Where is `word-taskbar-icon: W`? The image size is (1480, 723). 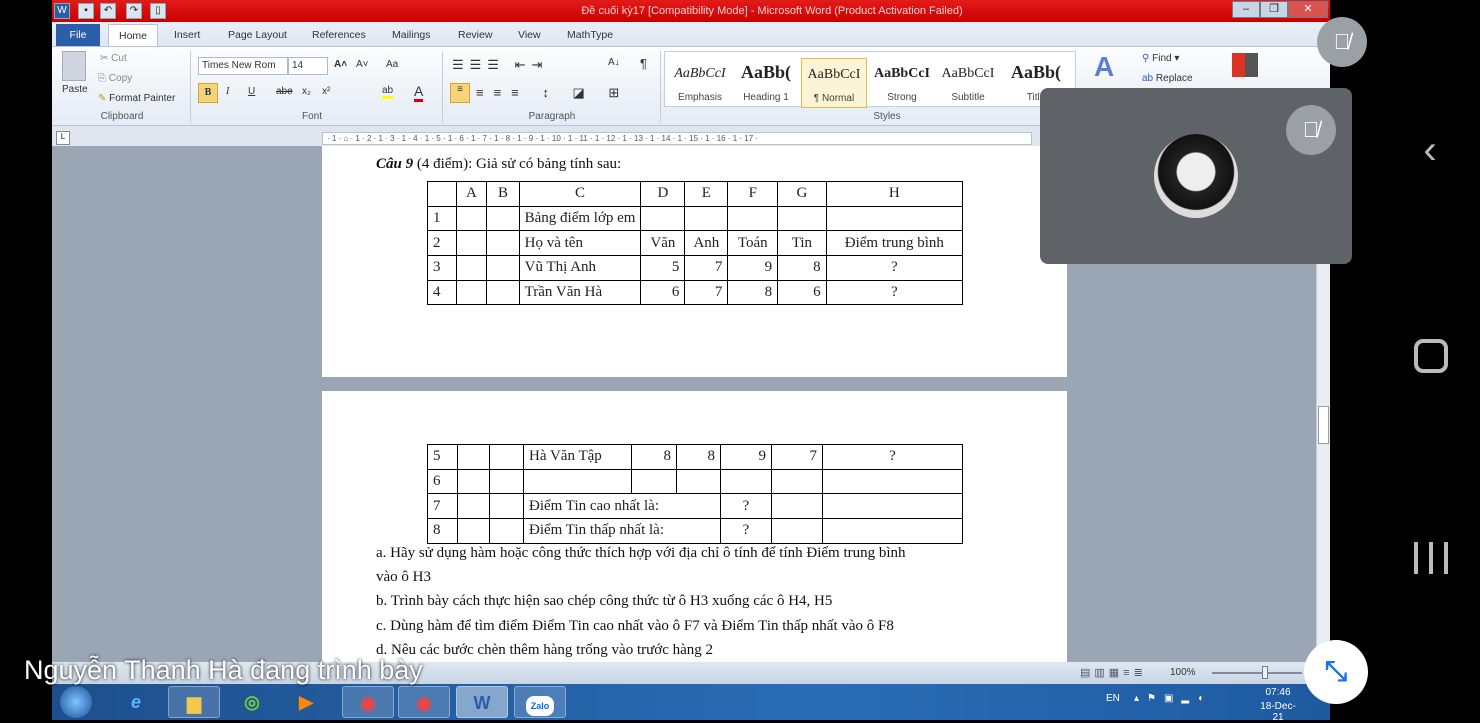 word-taskbar-icon: W is located at coordinates (482, 702).